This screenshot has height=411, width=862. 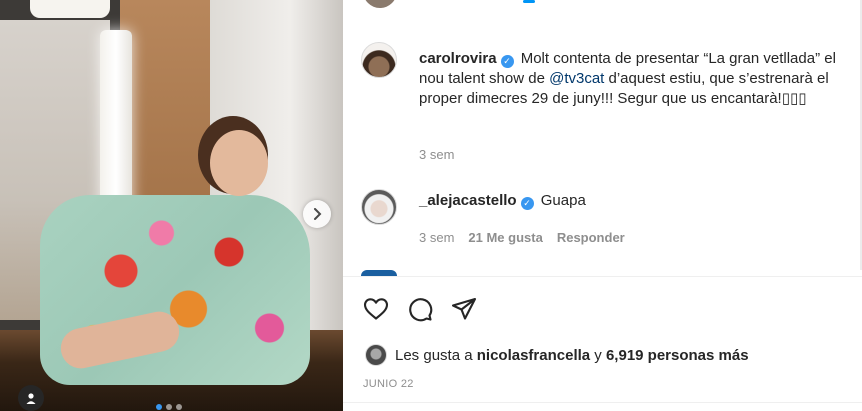 I want to click on share-icon, so click(x=464, y=308).